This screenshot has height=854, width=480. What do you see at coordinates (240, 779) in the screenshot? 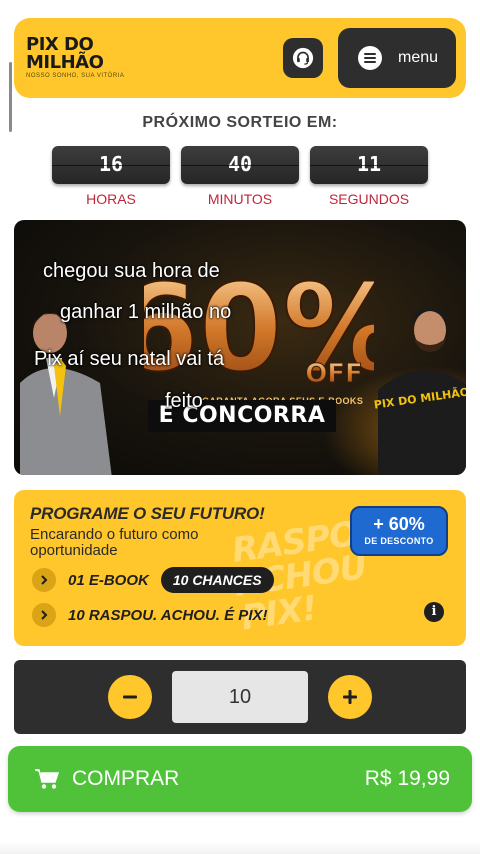
I see `buy-button: COMPRAR R$ 19,99` at bounding box center [240, 779].